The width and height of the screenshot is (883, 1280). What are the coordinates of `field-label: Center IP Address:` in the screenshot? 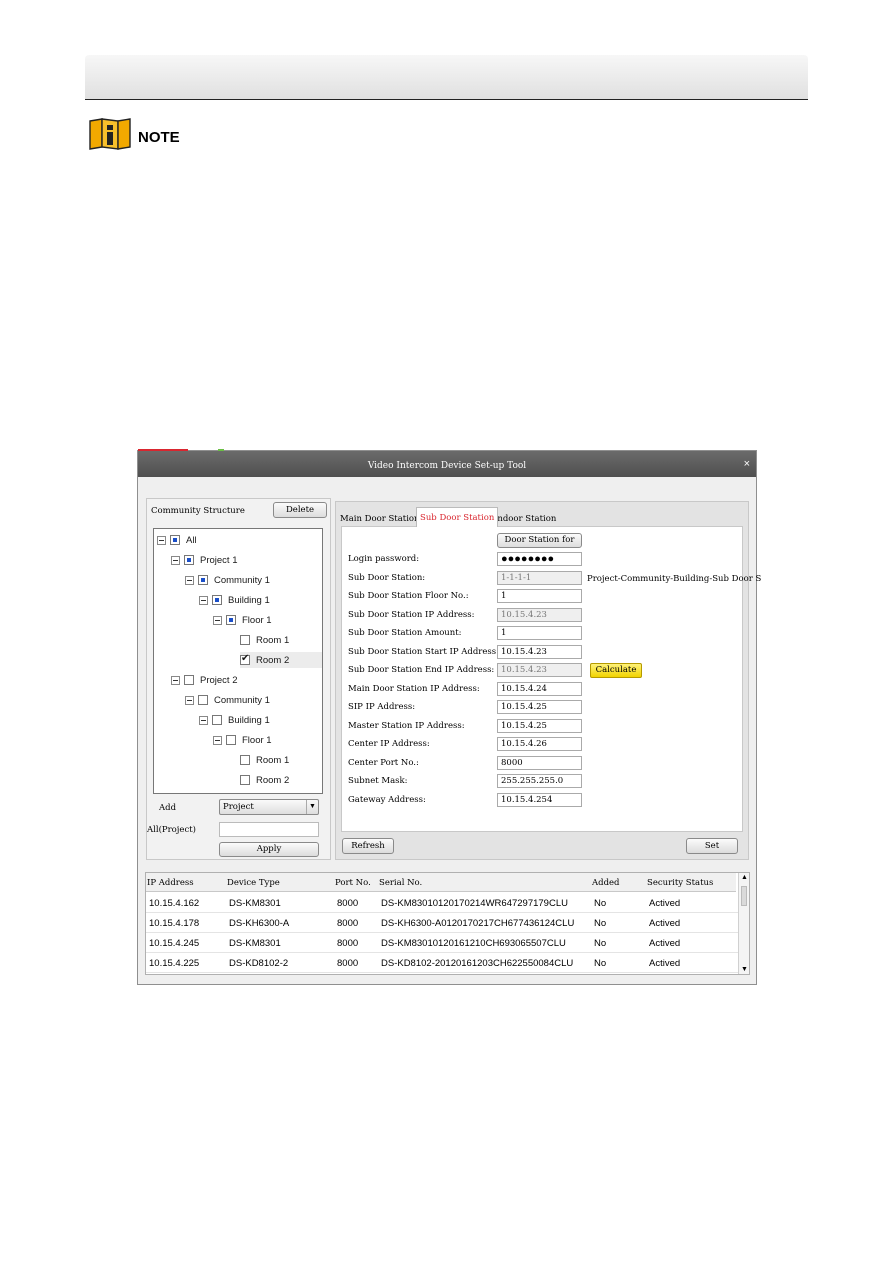 It's located at (389, 744).